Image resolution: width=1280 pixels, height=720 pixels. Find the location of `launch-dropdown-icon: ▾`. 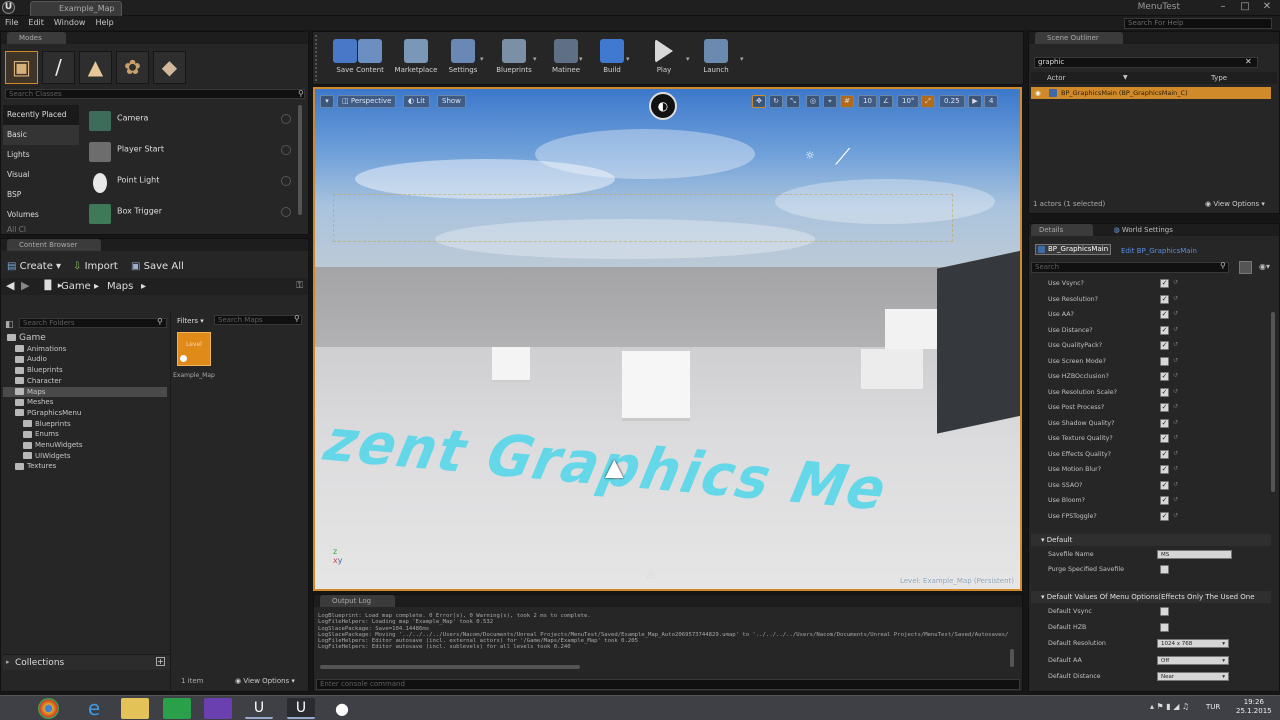

launch-dropdown-icon: ▾ is located at coordinates (743, 59).